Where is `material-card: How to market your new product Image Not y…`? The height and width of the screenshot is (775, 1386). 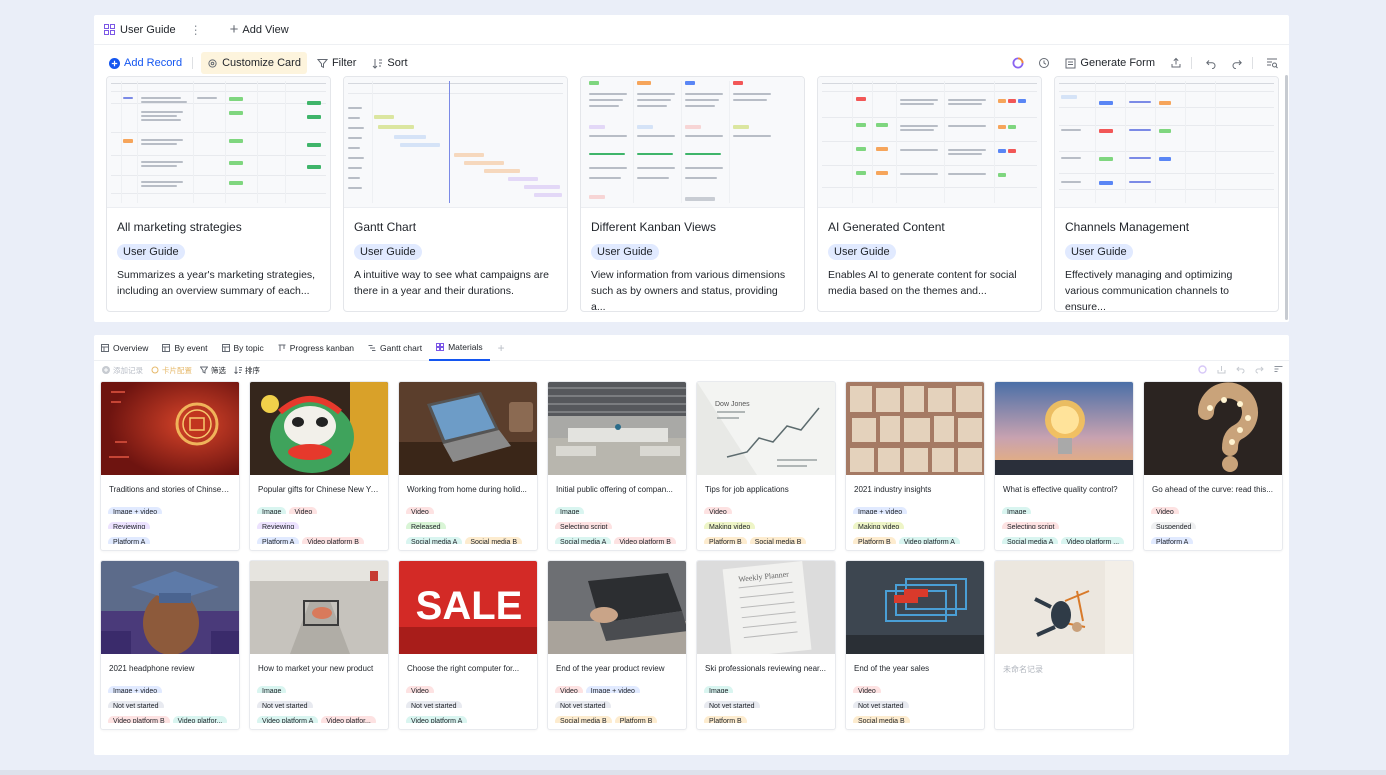 material-card: How to market your new product Image Not y… is located at coordinates (319, 645).